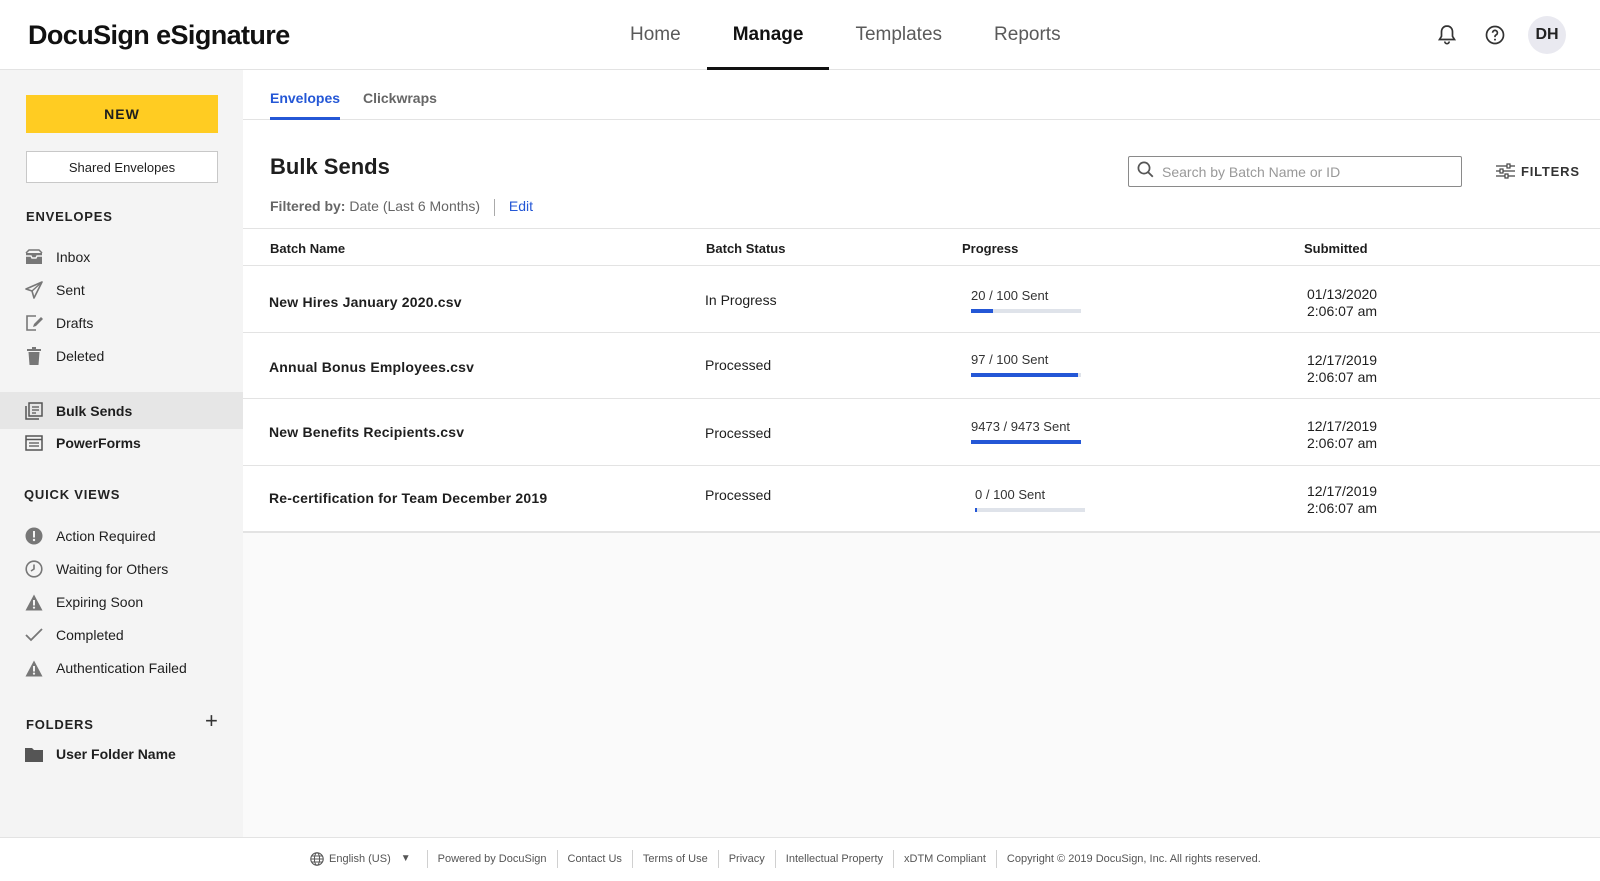  Describe the element at coordinates (34, 635) in the screenshot. I see `check-icon` at that location.